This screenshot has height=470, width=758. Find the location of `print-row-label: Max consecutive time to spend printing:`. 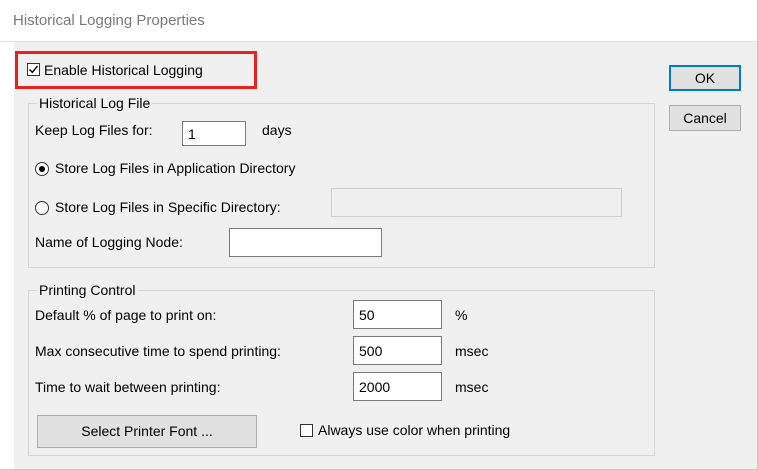

print-row-label: Max consecutive time to spend printing: is located at coordinates (158, 351).